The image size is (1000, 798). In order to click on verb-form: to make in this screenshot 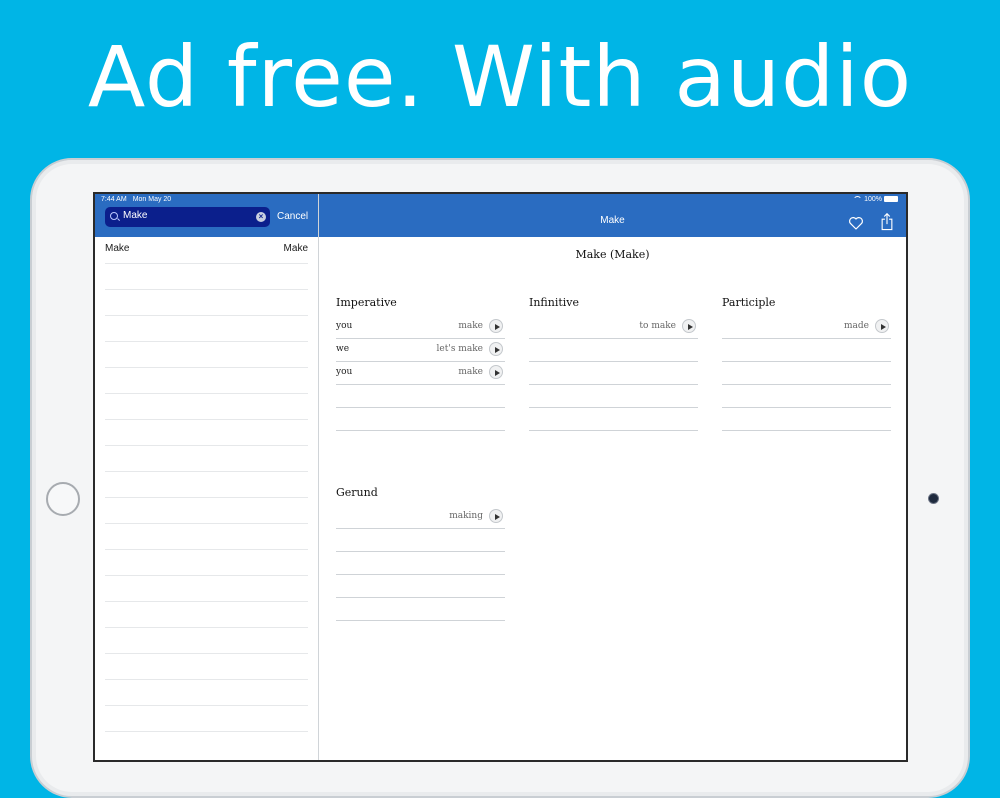, I will do `click(657, 326)`.